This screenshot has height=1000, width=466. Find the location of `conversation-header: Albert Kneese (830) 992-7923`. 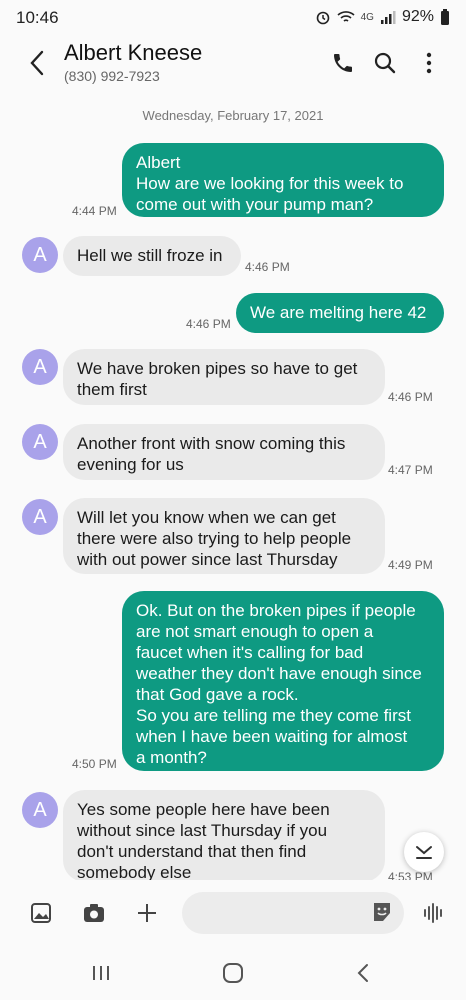

conversation-header: Albert Kneese (830) 992-7923 is located at coordinates (233, 64).